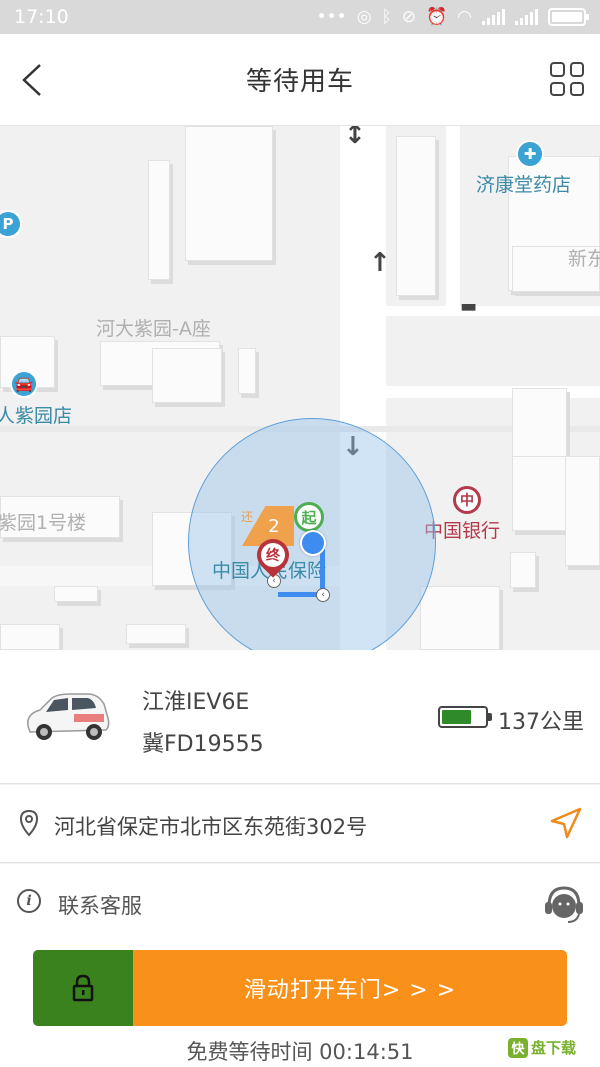  I want to click on vehicle-battery-icon, so click(465, 717).